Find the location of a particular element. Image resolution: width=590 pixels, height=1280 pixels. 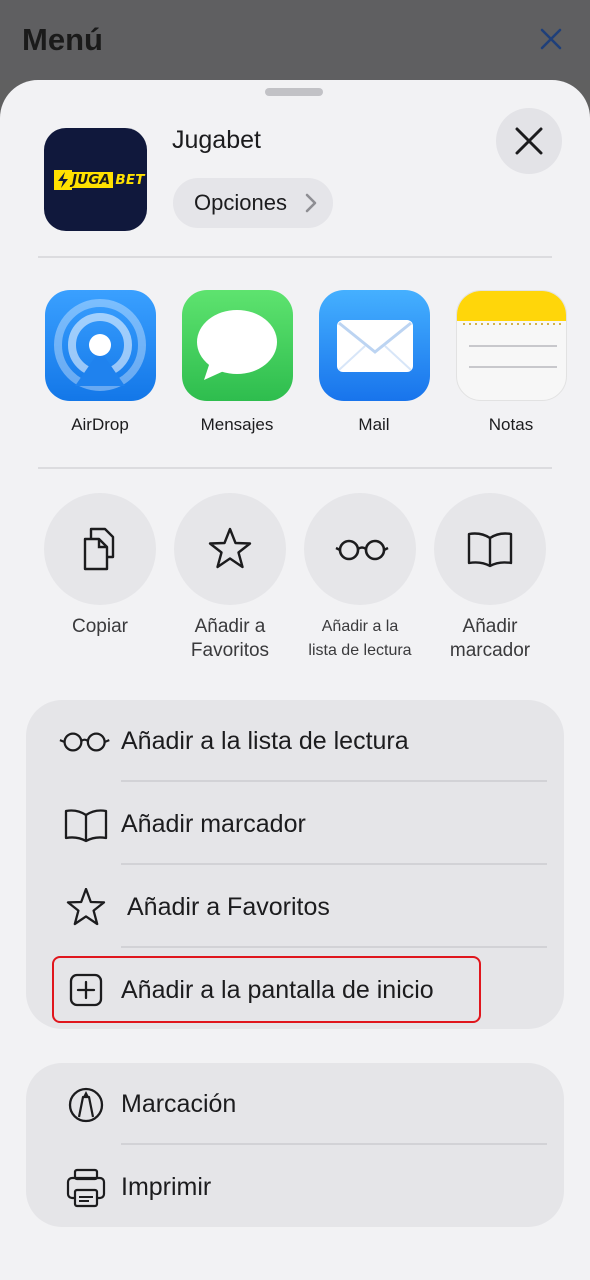

sheet-grabber is located at coordinates (294, 92).